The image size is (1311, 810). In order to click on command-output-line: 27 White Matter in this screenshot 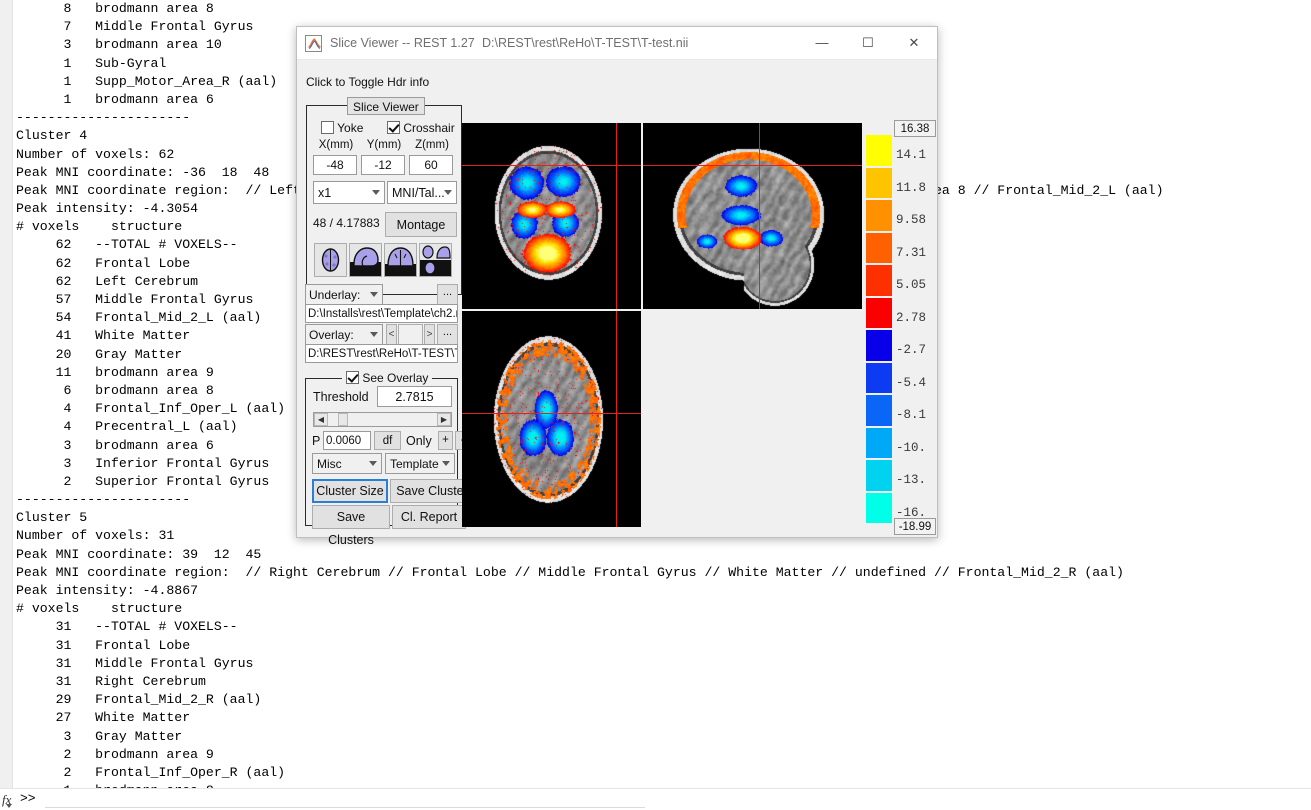, I will do `click(103, 718)`.